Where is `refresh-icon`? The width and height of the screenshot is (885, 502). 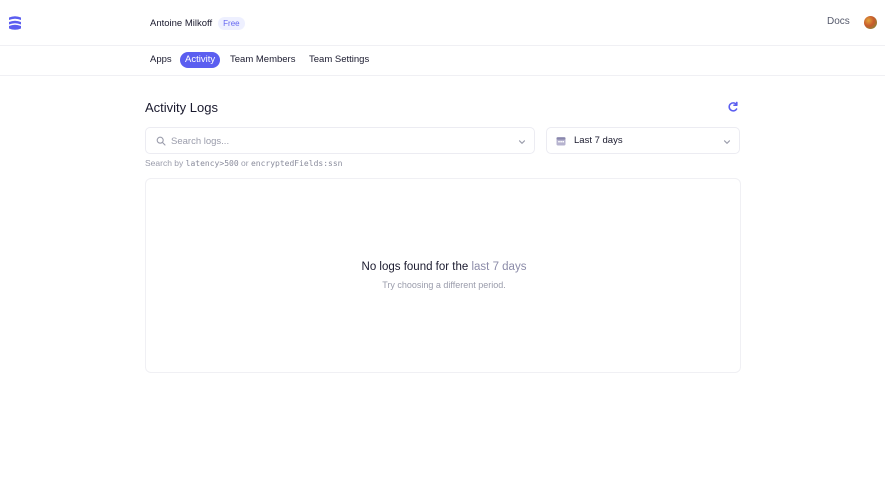 refresh-icon is located at coordinates (733, 107).